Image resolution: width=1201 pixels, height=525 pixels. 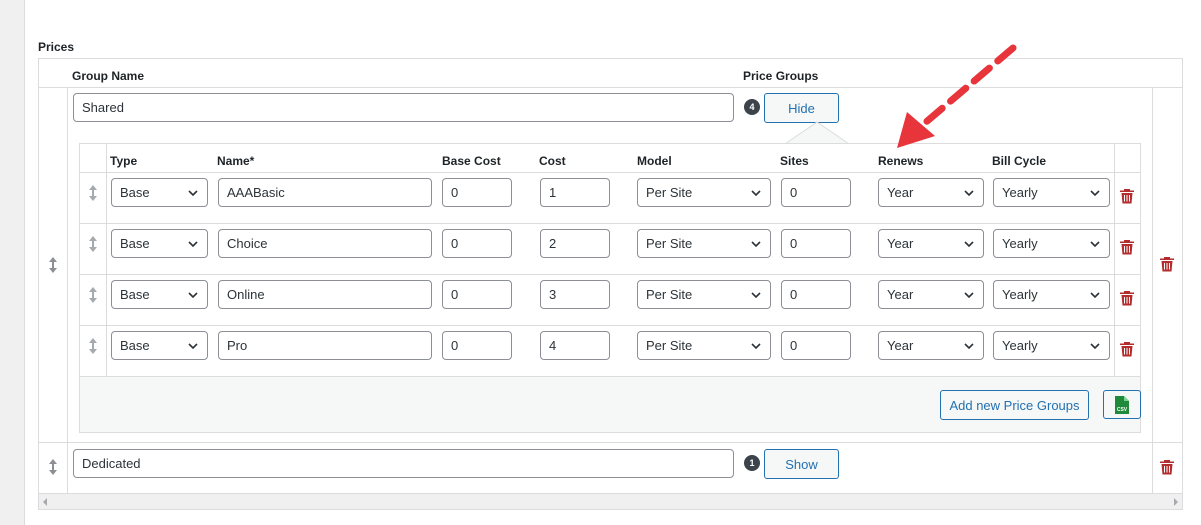 I want to click on expand-pointer, so click(x=817, y=133).